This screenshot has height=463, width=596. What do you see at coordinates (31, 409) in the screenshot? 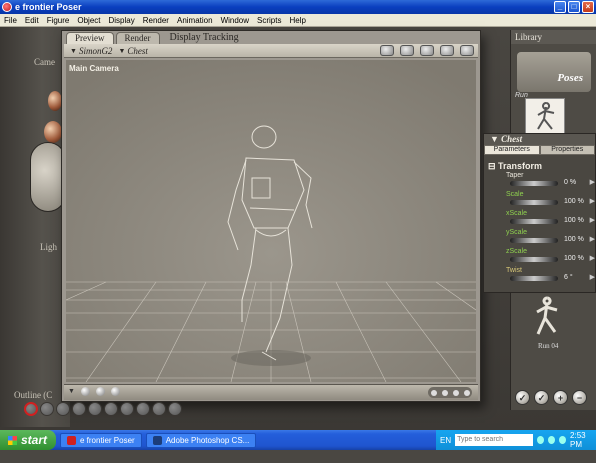
I see `style-outline-button` at bounding box center [31, 409].